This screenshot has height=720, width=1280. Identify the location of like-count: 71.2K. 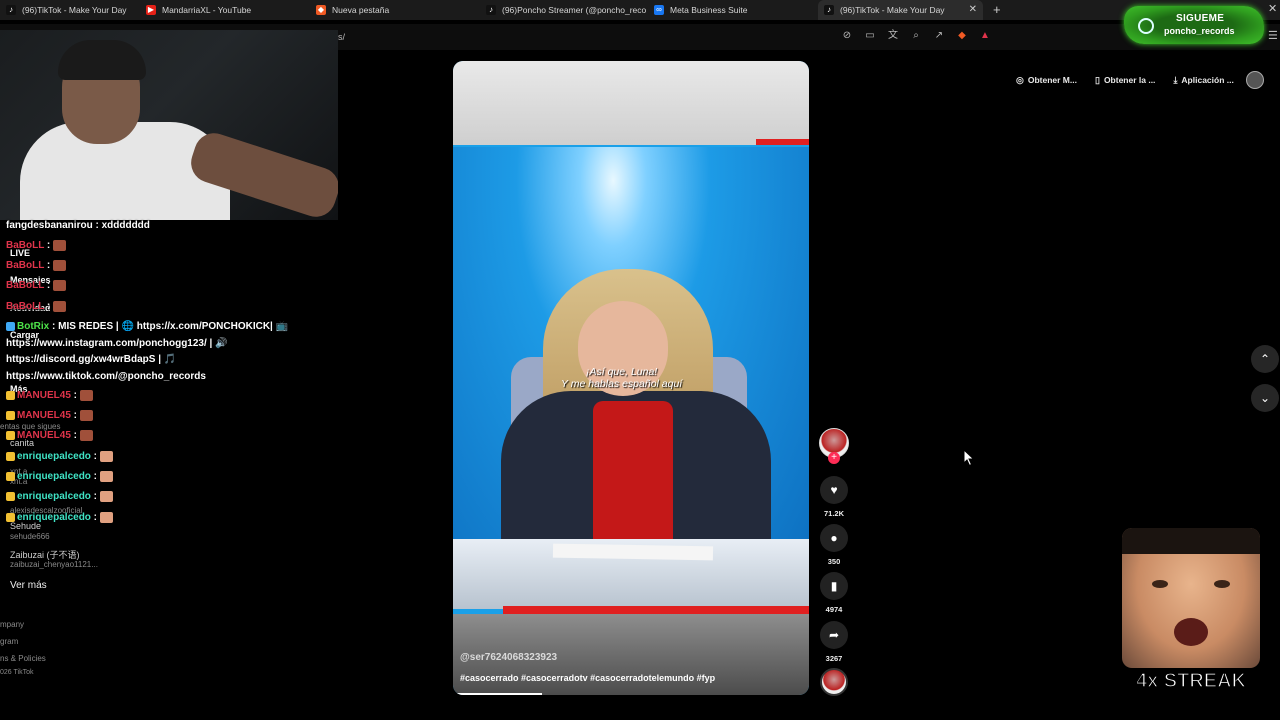
(833, 513).